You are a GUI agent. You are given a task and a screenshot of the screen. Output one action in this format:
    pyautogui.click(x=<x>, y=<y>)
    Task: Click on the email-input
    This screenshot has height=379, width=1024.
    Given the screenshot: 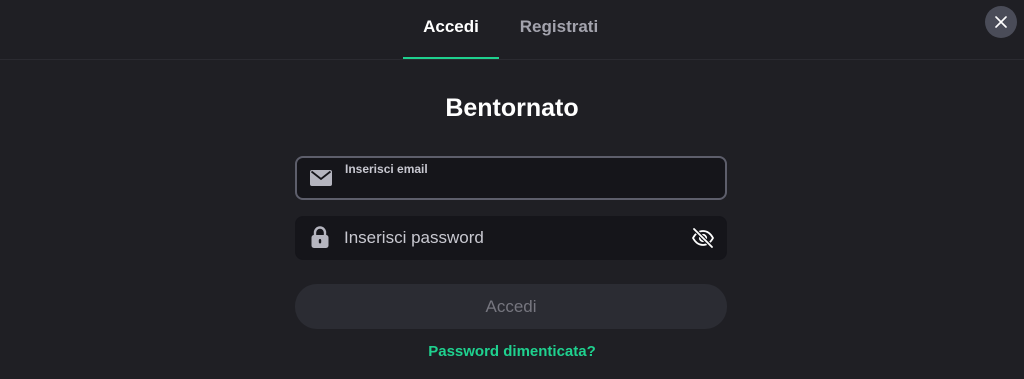 What is the action you would take?
    pyautogui.click(x=525, y=187)
    